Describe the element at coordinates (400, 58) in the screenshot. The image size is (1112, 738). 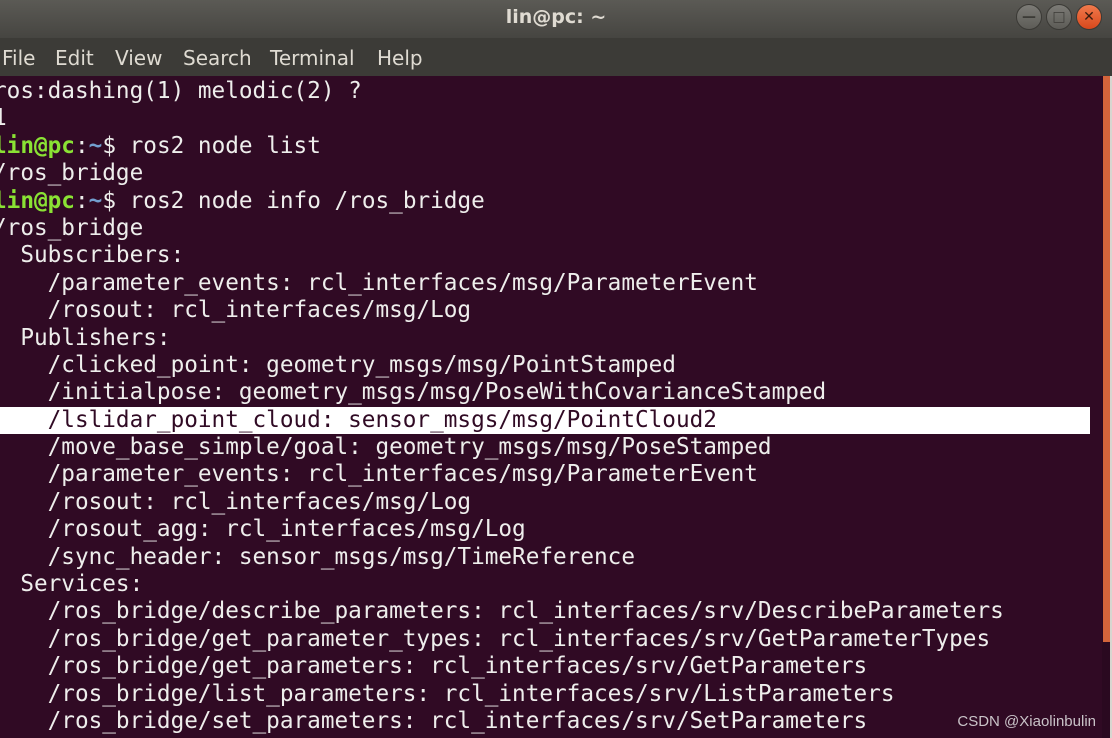
I see `menu-help: Help` at that location.